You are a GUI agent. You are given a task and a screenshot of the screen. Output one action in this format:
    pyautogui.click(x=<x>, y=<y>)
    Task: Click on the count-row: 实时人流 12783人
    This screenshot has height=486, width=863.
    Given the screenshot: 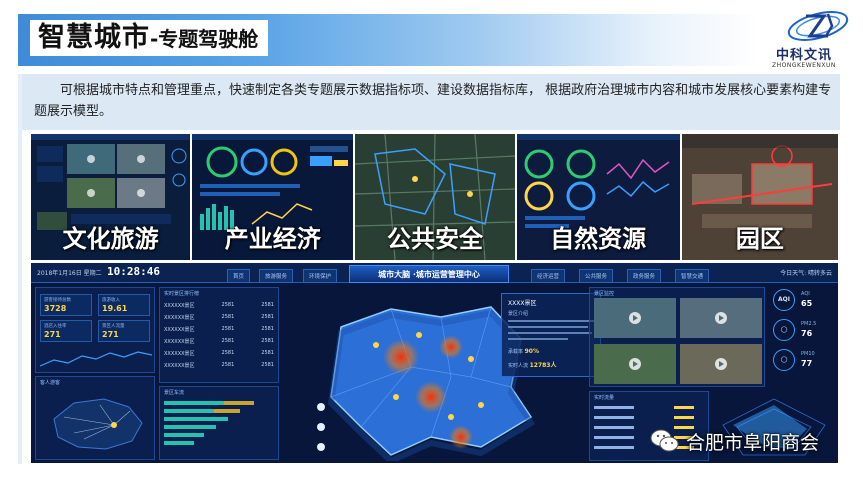 What is the action you would take?
    pyautogui.click(x=532, y=365)
    